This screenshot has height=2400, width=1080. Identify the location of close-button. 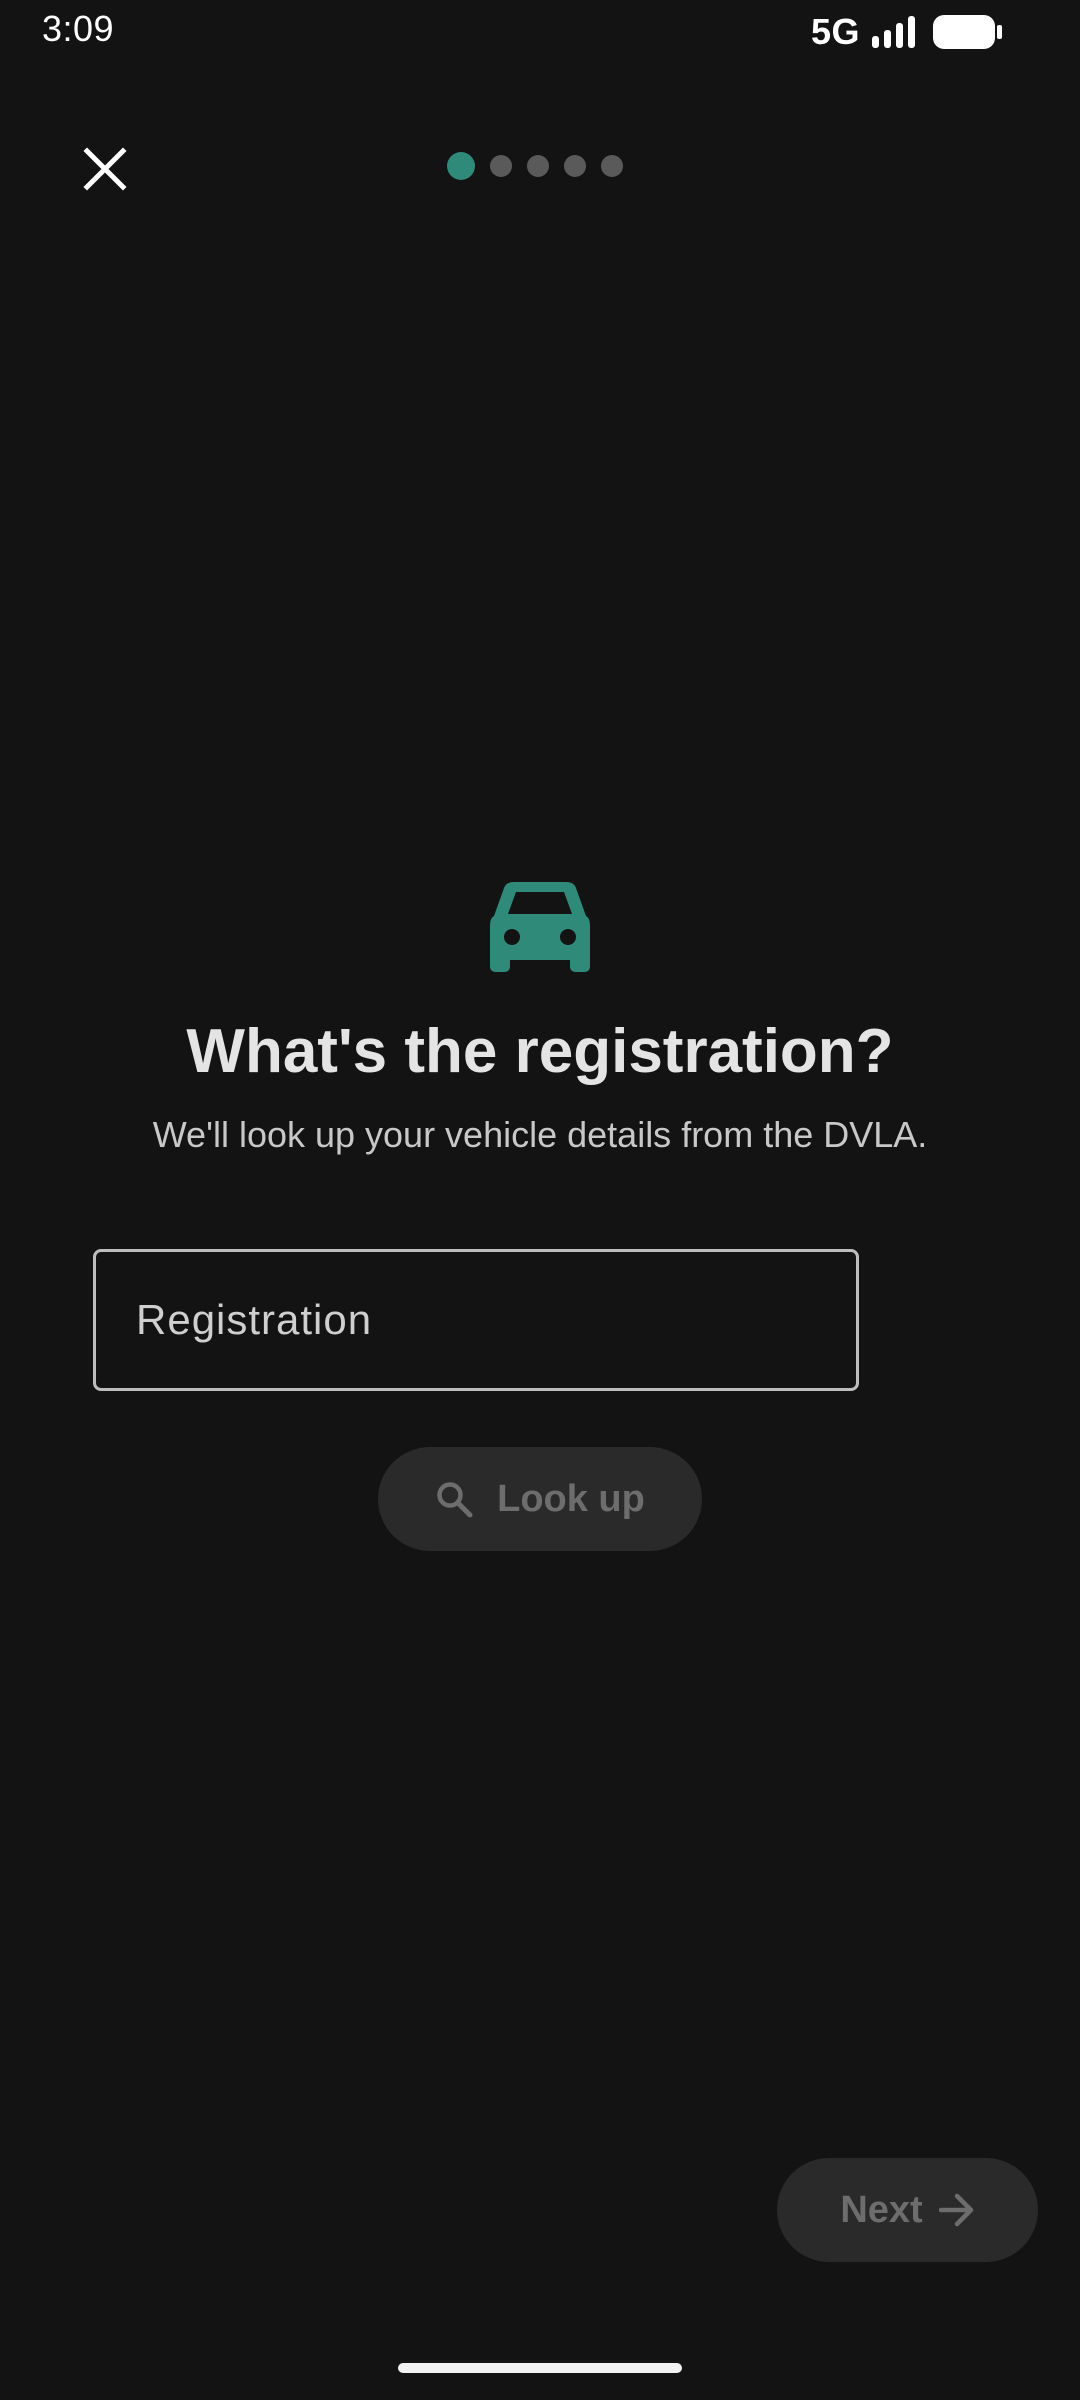
(105, 169).